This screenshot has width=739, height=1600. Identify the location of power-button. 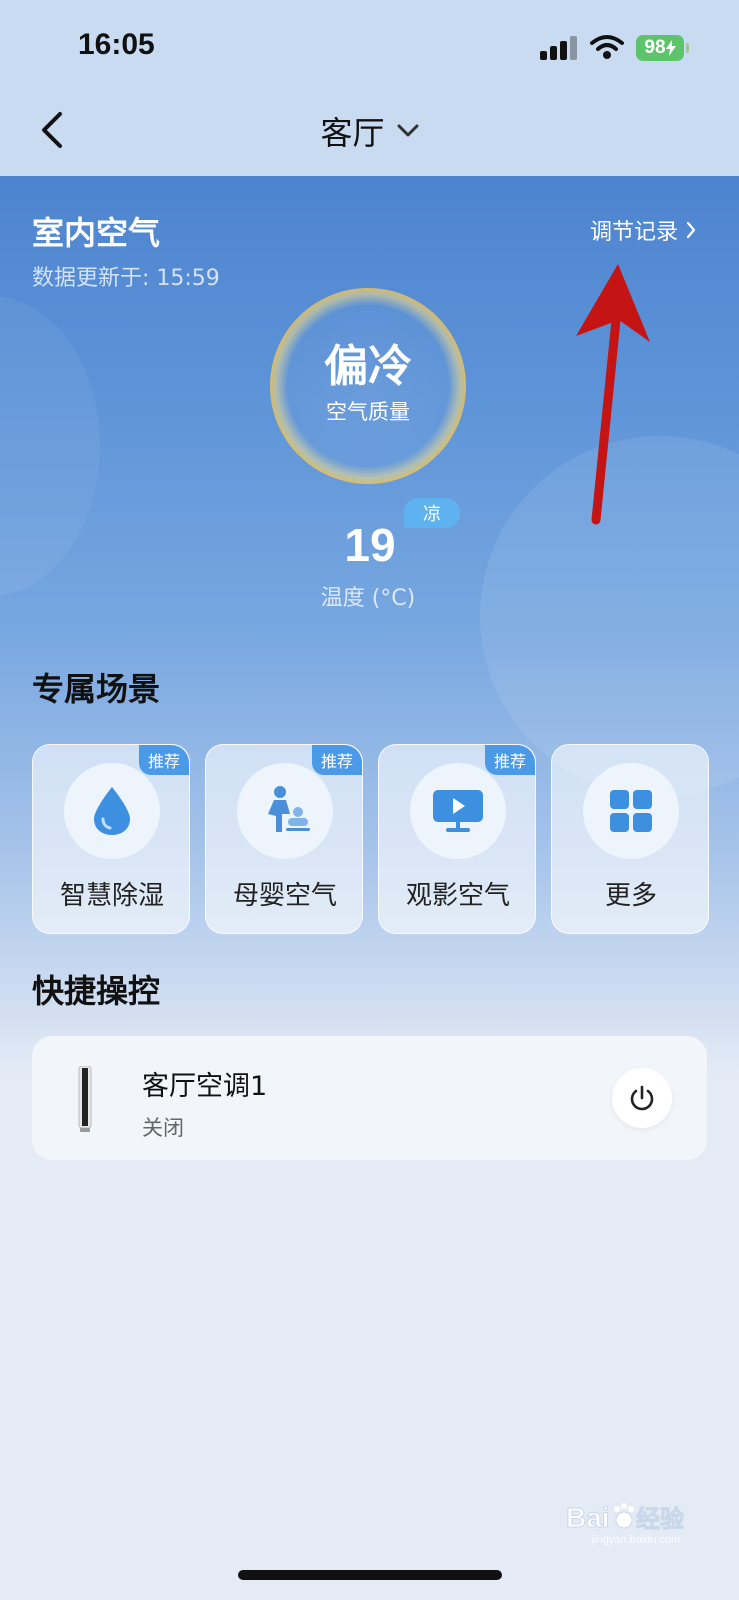
(642, 1098).